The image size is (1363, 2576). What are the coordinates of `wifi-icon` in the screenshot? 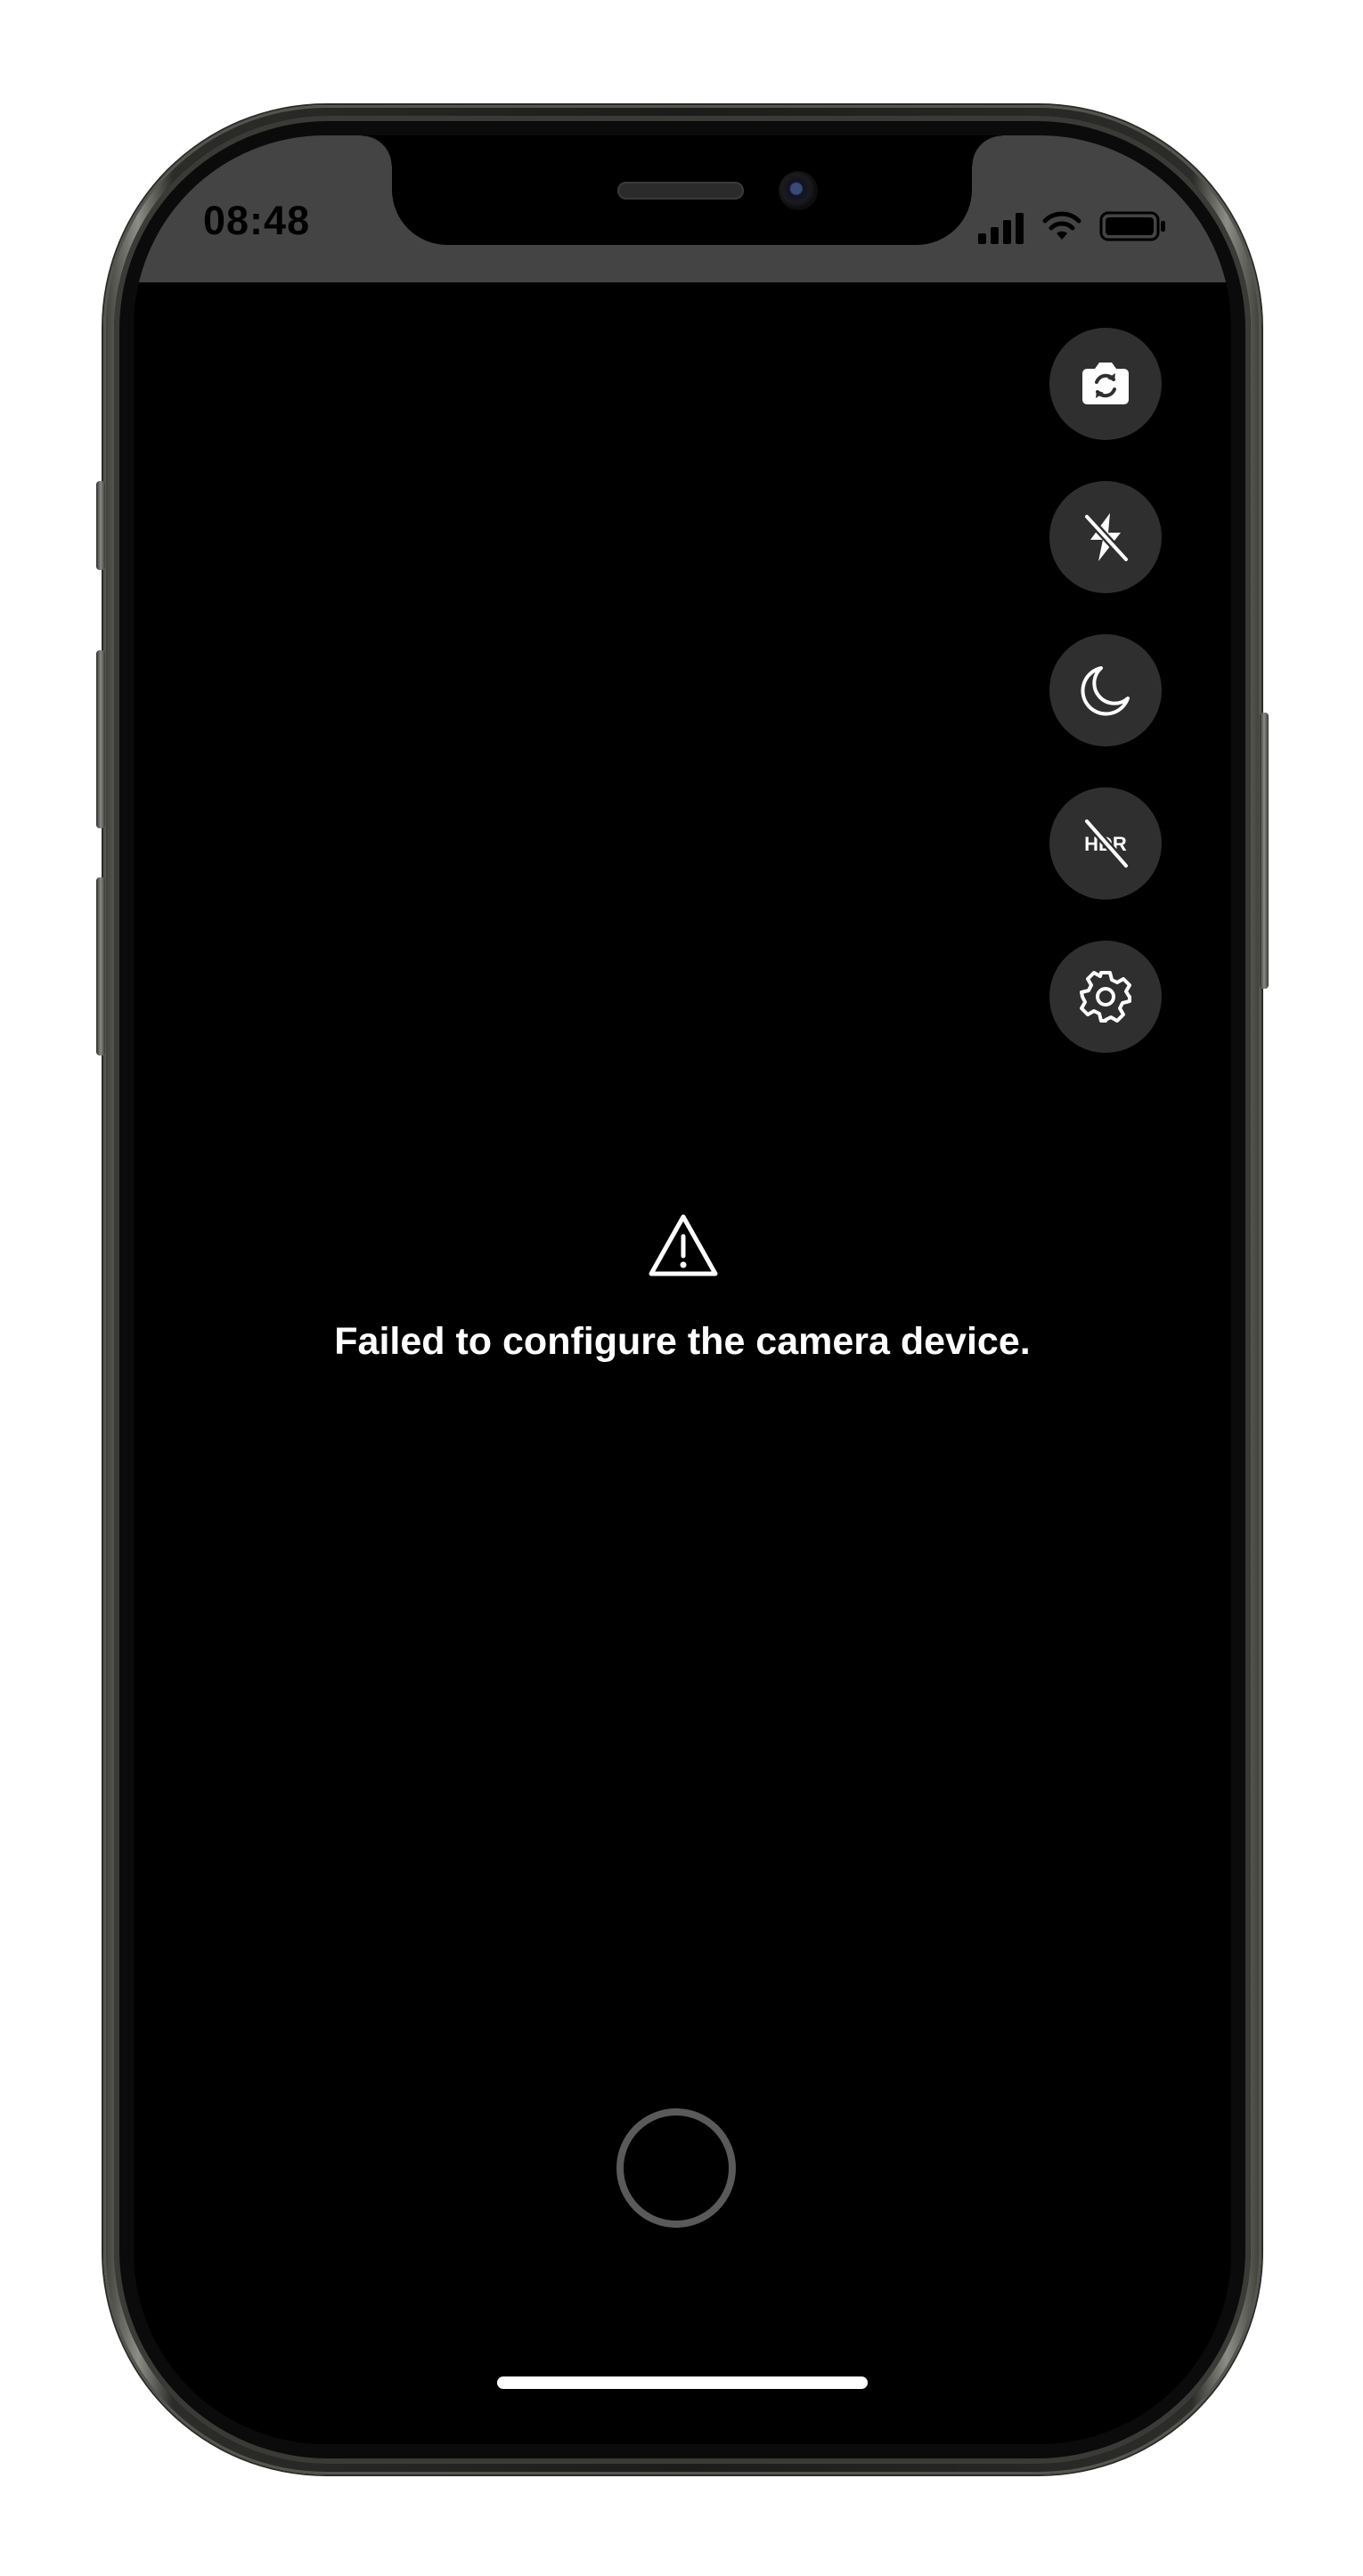 It's located at (1062, 226).